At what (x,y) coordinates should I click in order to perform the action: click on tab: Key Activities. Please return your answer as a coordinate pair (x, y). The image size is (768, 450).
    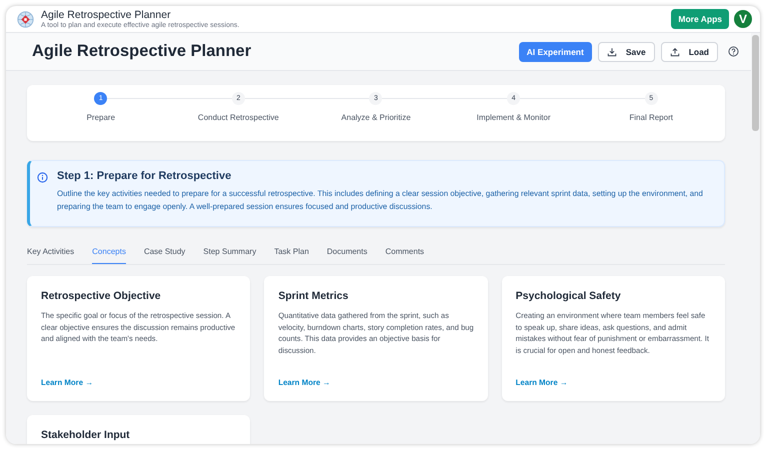
    Looking at the image, I should click on (50, 253).